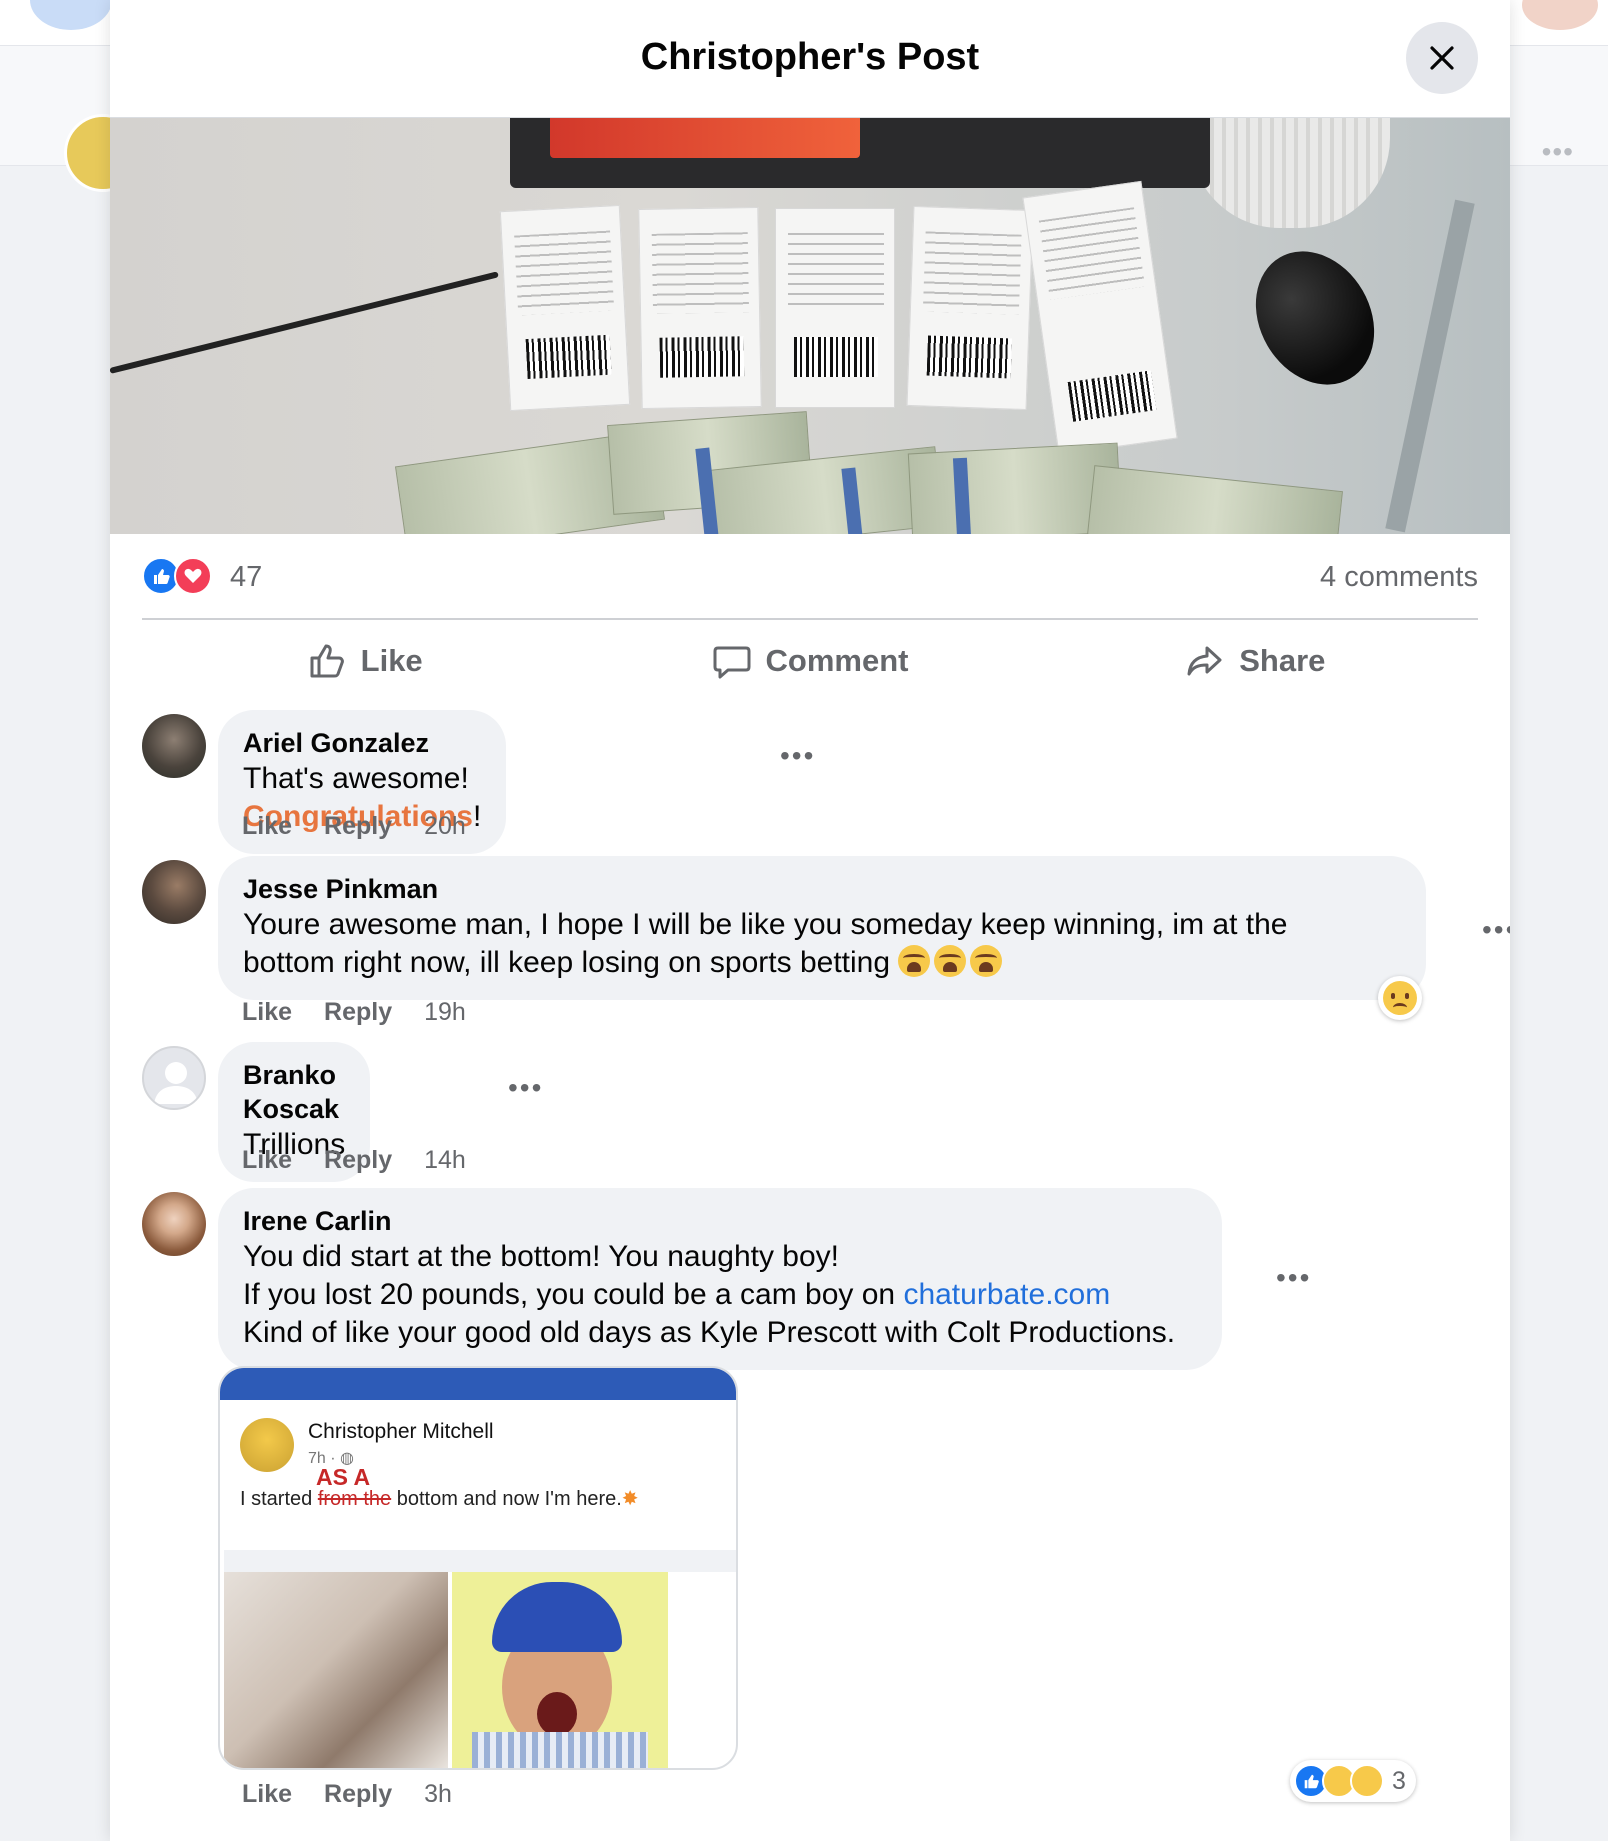 Image resolution: width=1608 pixels, height=1841 pixels. Describe the element at coordinates (246, 577) in the screenshot. I see `reaction-count: 47` at that location.